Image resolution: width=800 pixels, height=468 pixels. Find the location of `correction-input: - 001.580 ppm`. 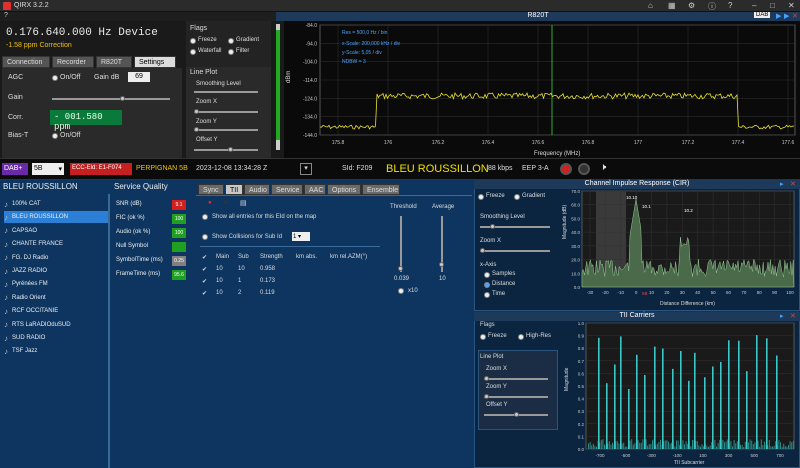

correction-input: - 001.580 ppm is located at coordinates (86, 121).